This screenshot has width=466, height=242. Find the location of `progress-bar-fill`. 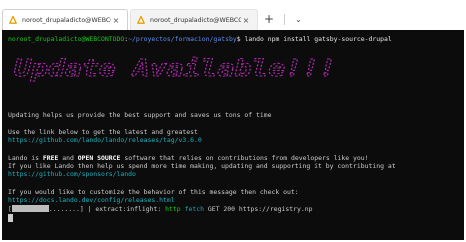

progress-bar-fill is located at coordinates (30, 208).